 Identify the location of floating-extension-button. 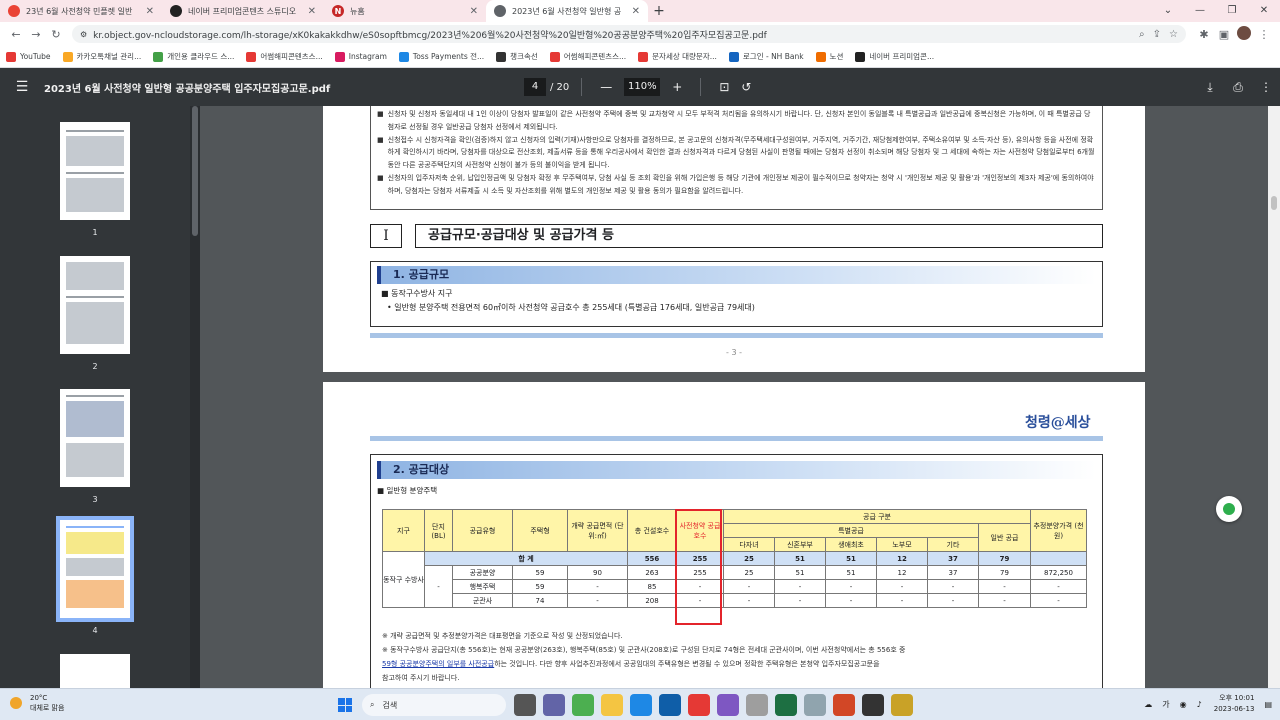
(1229, 509).